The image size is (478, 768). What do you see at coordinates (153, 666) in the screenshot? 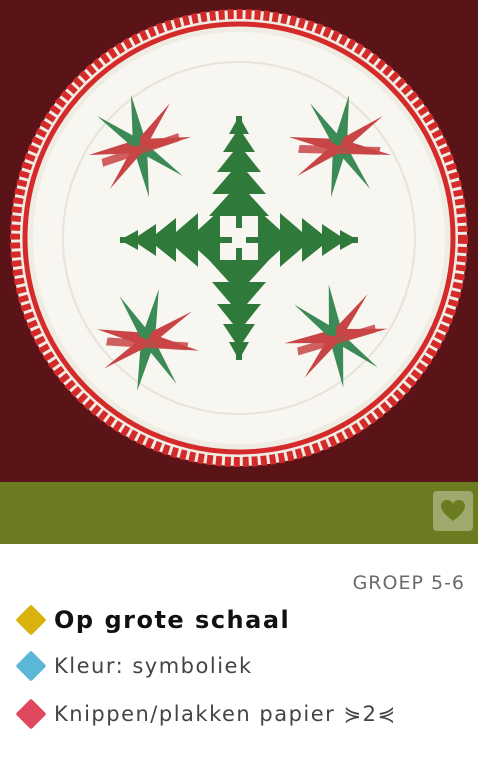
I see `detail-color-text: Kleur: symboliek` at bounding box center [153, 666].